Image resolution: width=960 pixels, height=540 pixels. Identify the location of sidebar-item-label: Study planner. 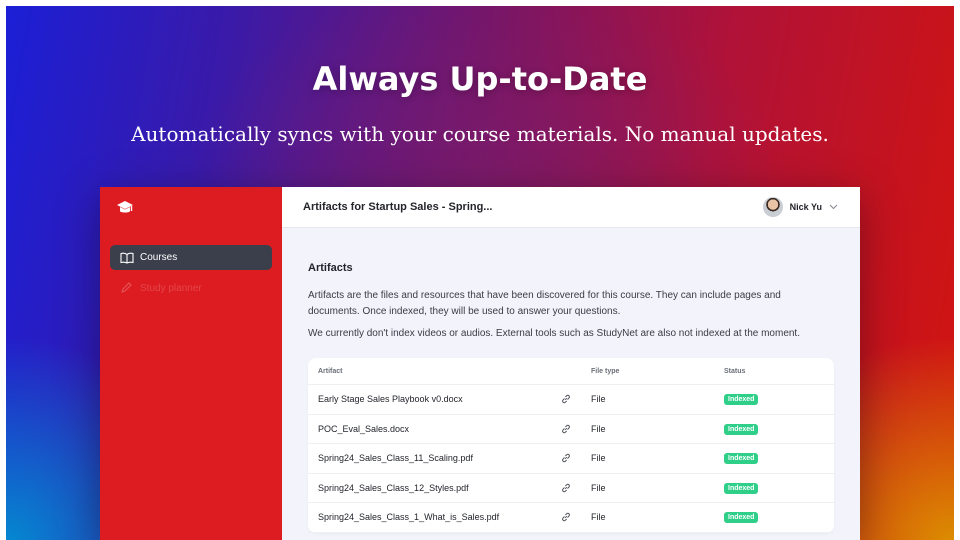
(171, 288).